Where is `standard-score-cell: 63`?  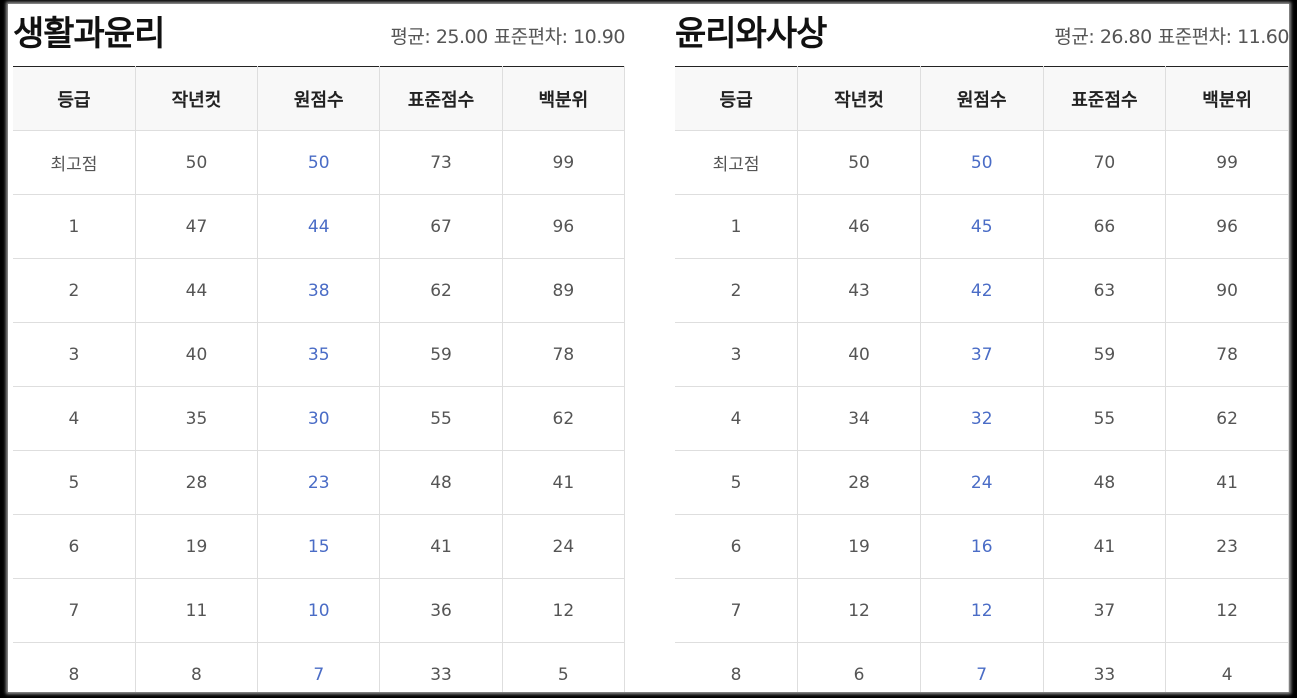
standard-score-cell: 63 is located at coordinates (1104, 290).